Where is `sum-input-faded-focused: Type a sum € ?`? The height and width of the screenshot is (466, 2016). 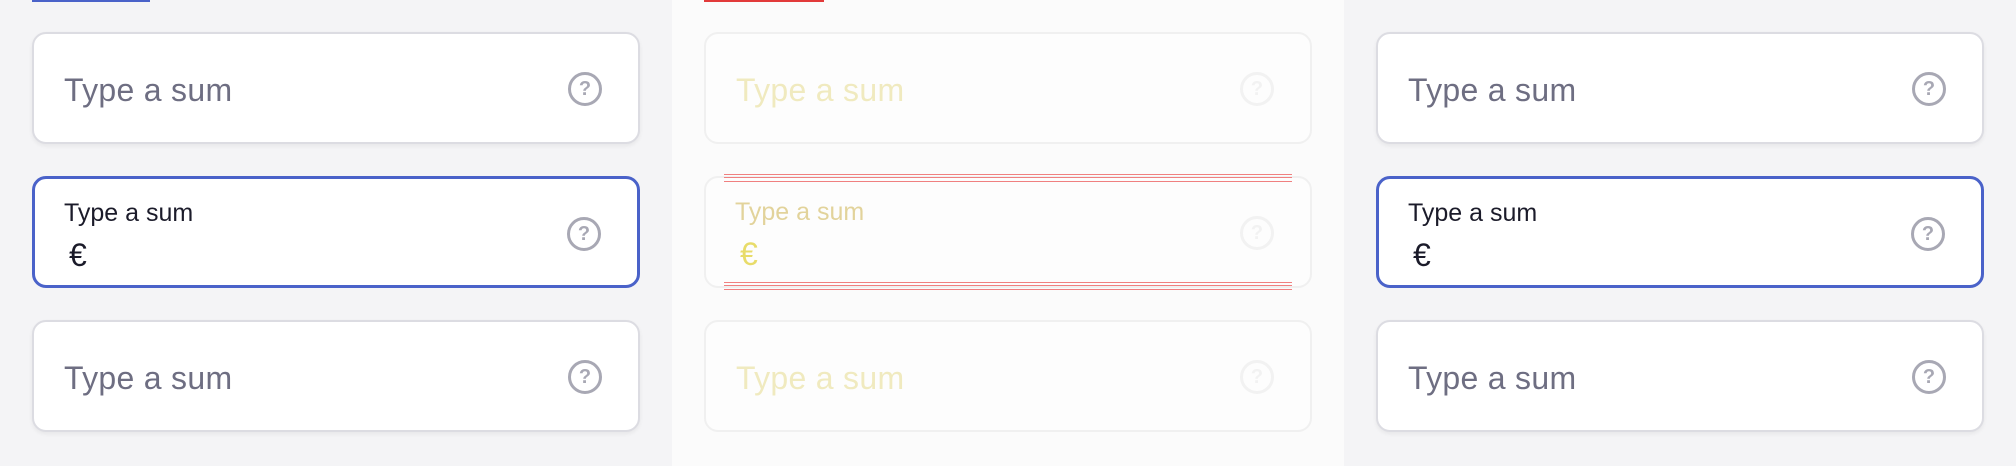 sum-input-faded-focused: Type a sum € ? is located at coordinates (1008, 232).